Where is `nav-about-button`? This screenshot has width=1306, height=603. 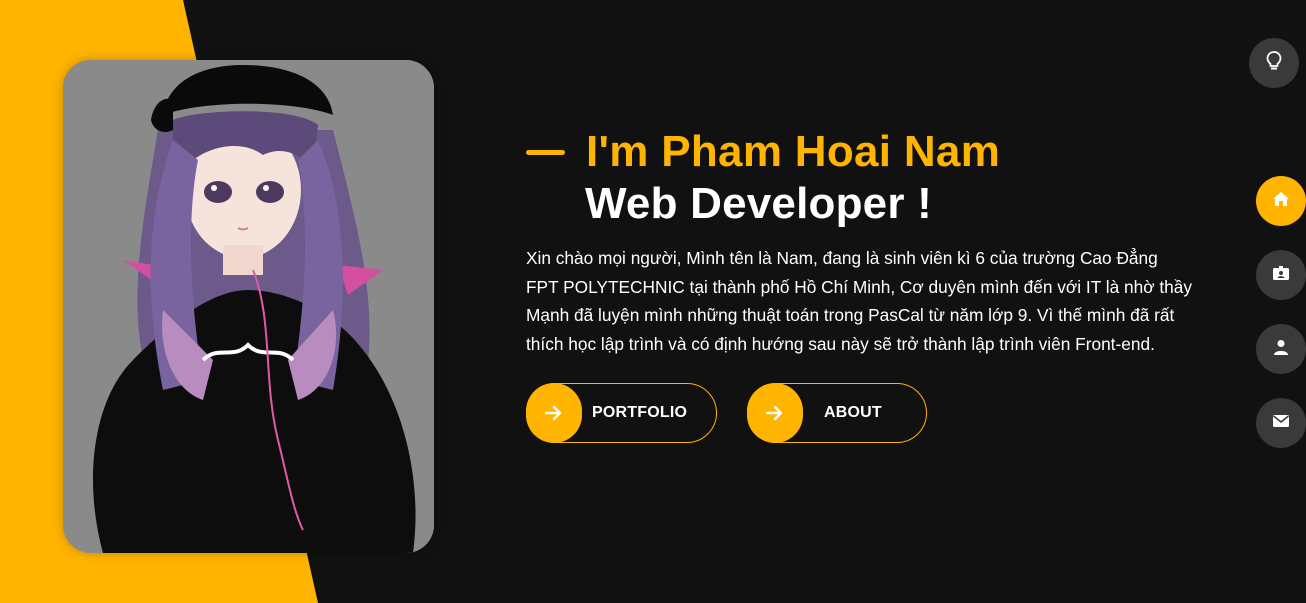 nav-about-button is located at coordinates (1281, 275).